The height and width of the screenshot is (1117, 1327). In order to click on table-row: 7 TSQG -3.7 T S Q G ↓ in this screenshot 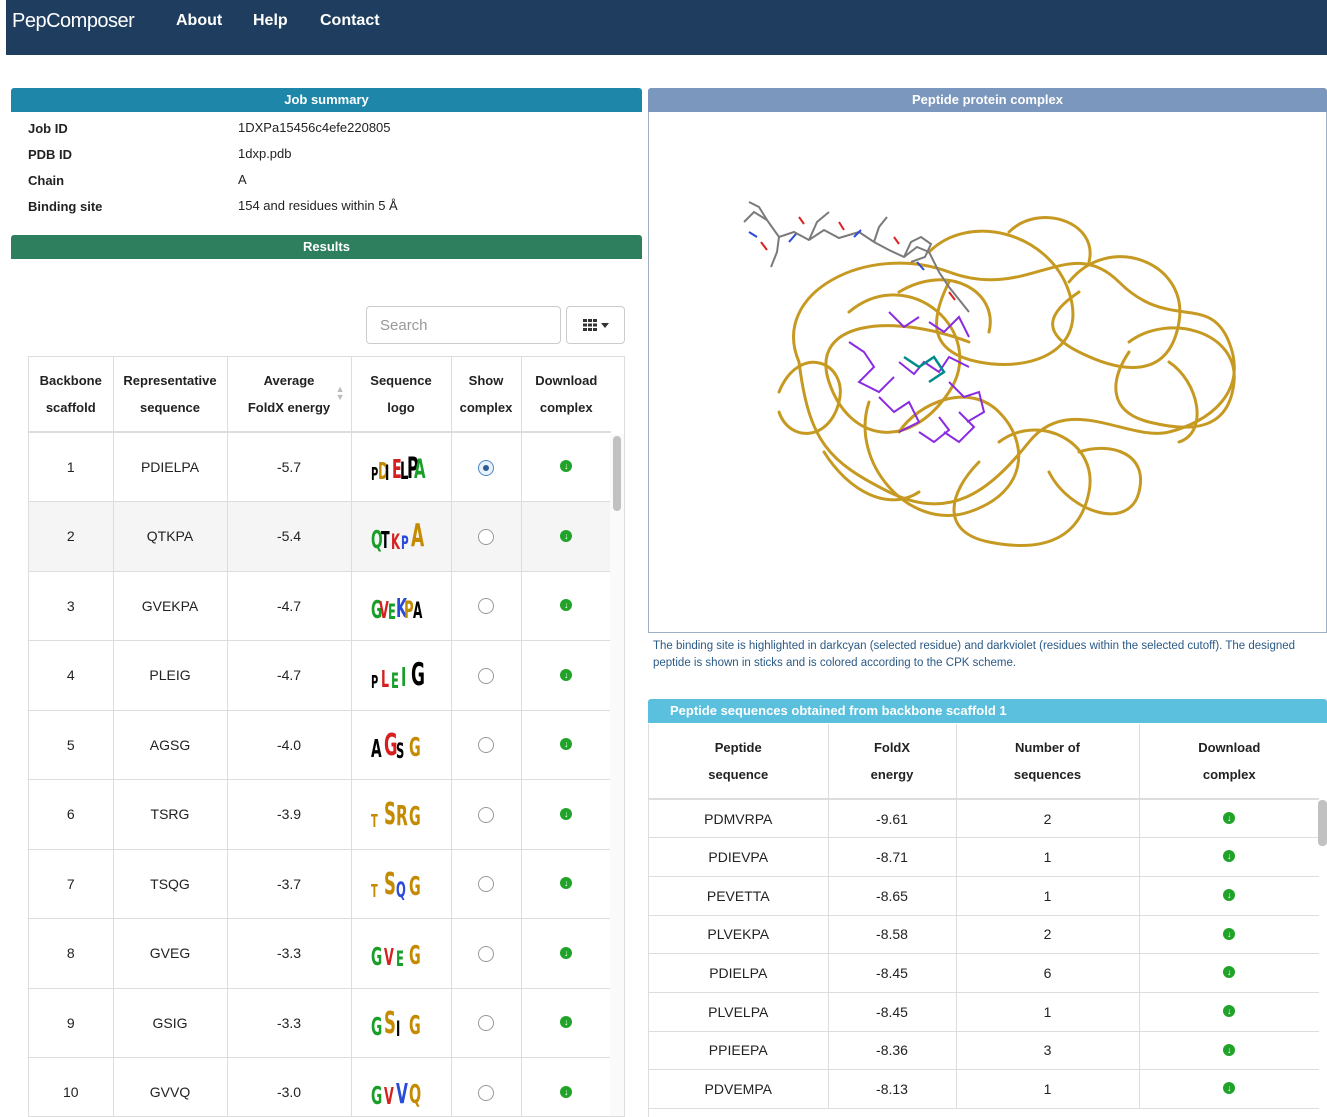, I will do `click(320, 884)`.